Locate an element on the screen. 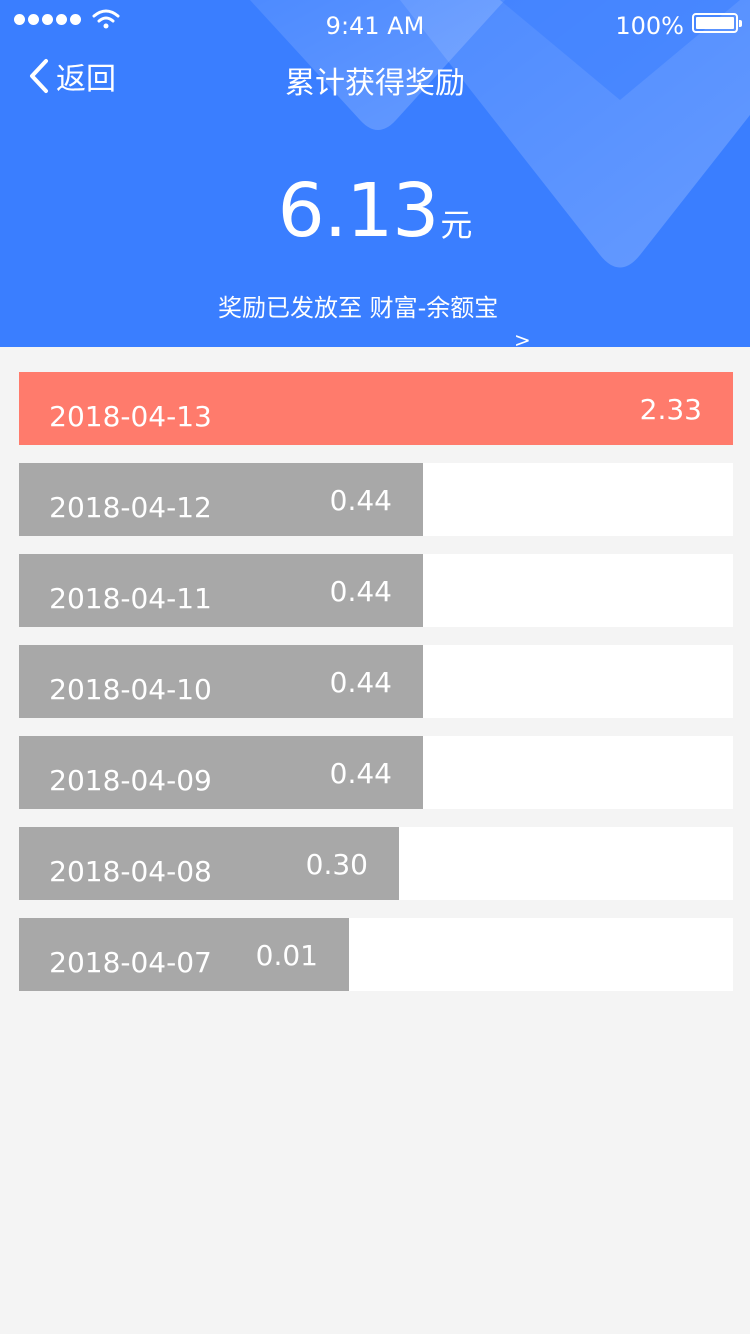 This screenshot has width=750, height=1334. reward-row: 2018-04-11 0.44 is located at coordinates (376, 590).